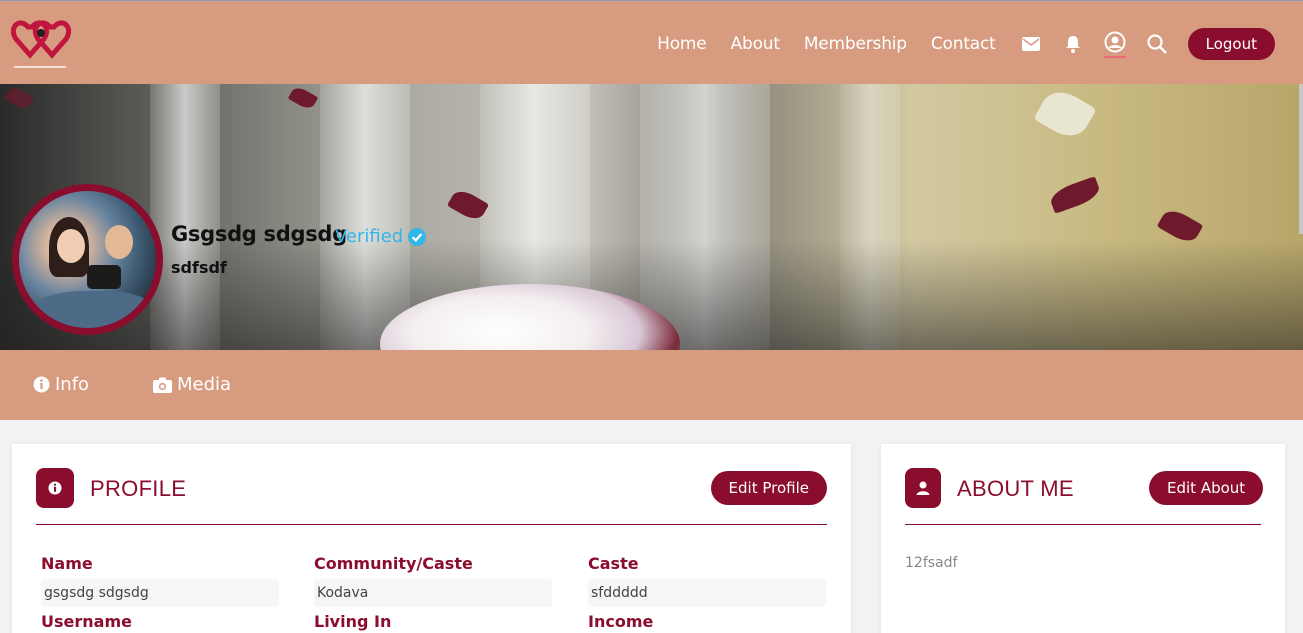 This screenshot has width=1303, height=633. Describe the element at coordinates (204, 384) in the screenshot. I see `tab-media-label: Media` at that location.